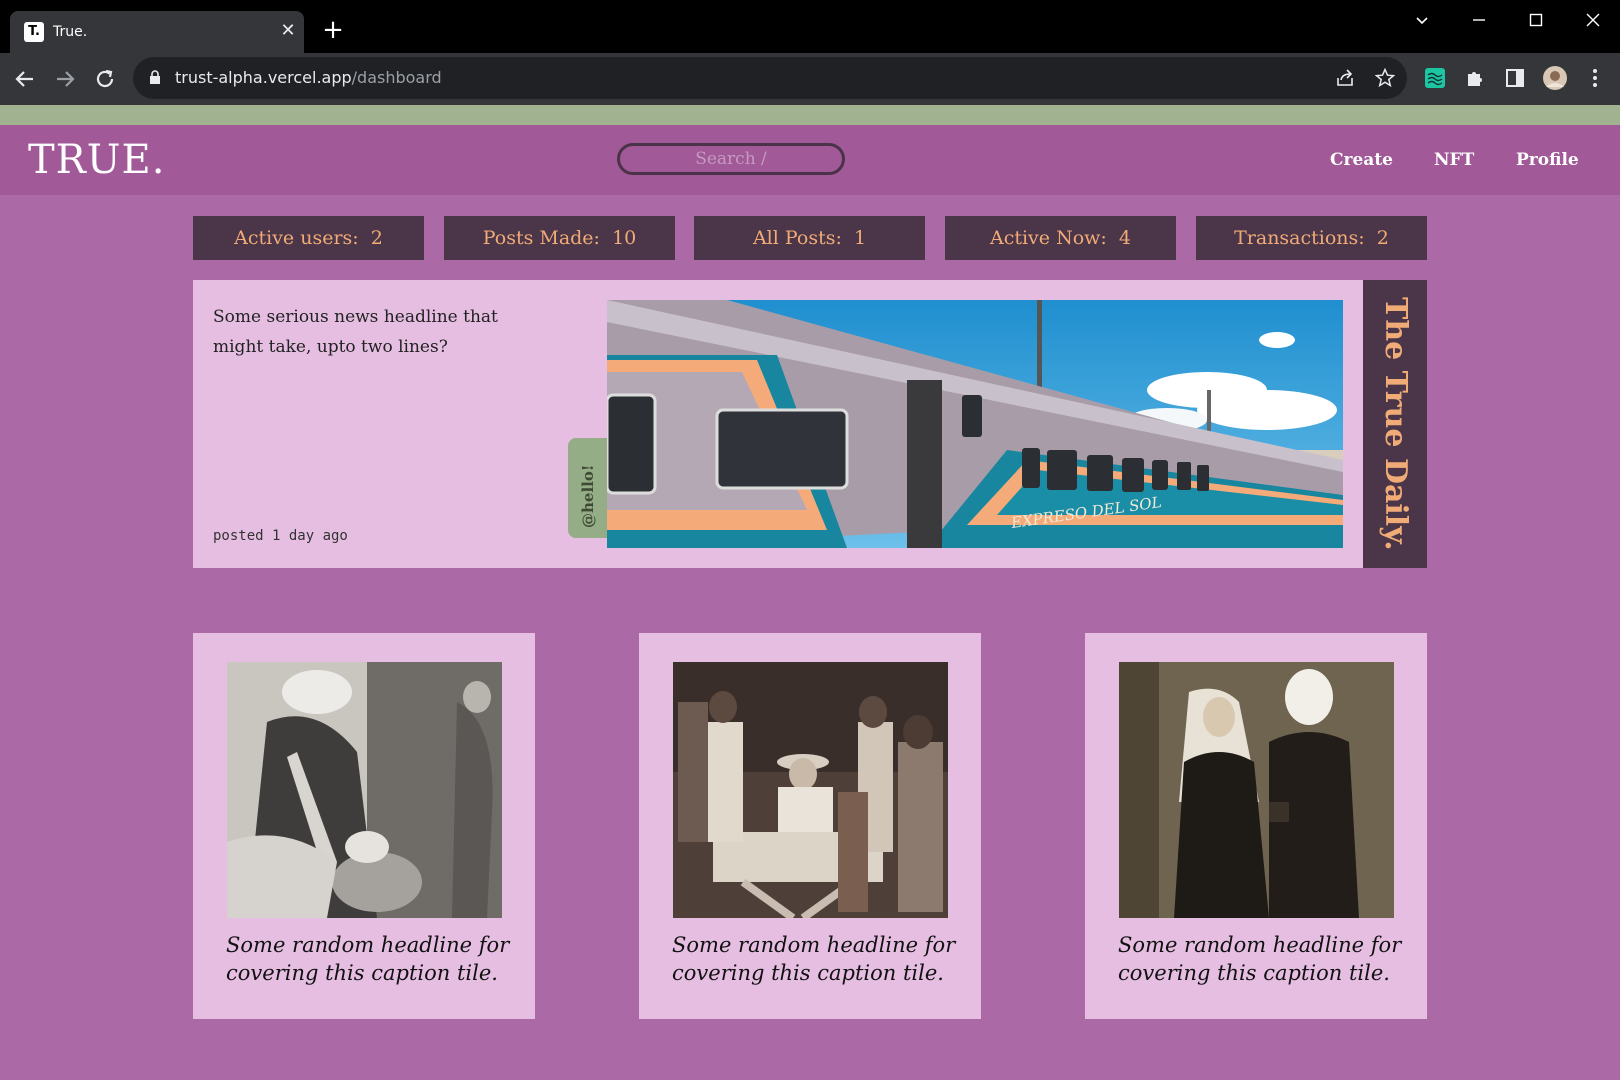 The width and height of the screenshot is (1620, 1080). What do you see at coordinates (1555, 78) in the screenshot?
I see `profile-avatar-icon` at bounding box center [1555, 78].